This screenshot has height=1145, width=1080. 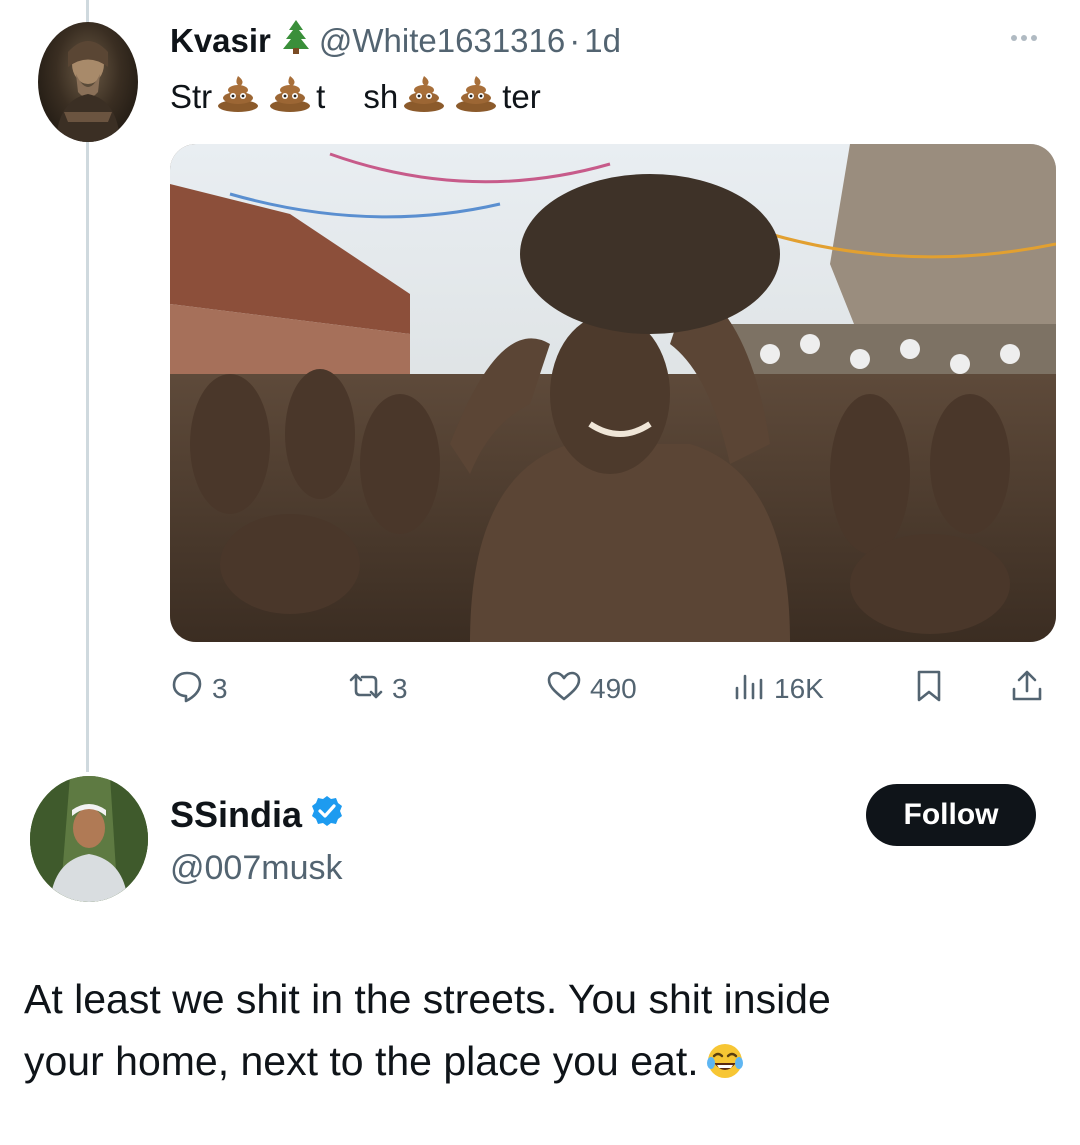 What do you see at coordinates (568, 689) in the screenshot?
I see `heart-icon` at bounding box center [568, 689].